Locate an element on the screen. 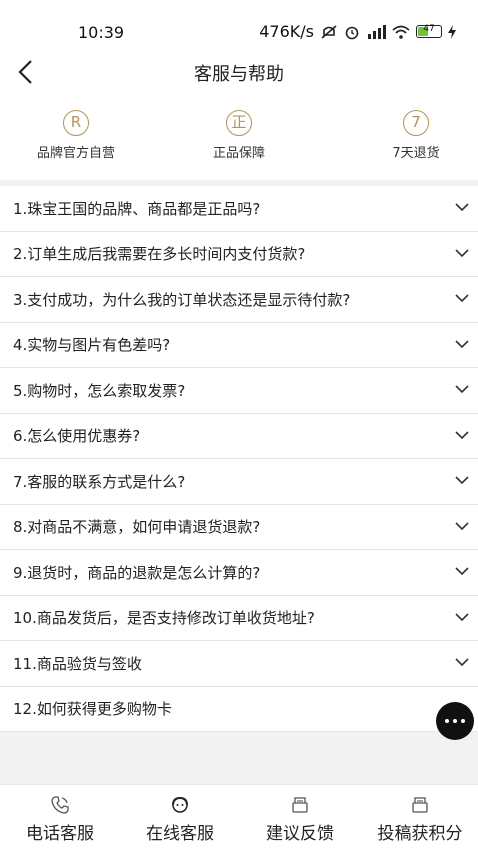 The width and height of the screenshot is (478, 850). faq-question: 12.如何获得更多购物卡 is located at coordinates (92, 709).